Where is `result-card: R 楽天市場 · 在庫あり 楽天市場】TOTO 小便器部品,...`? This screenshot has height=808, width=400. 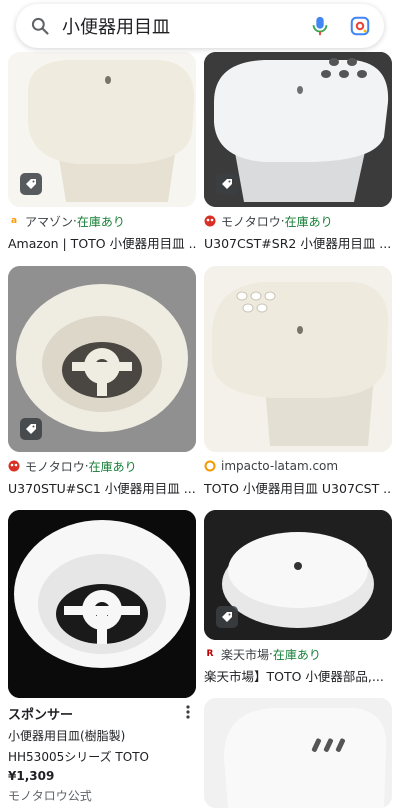
result-card: R 楽天市場 · 在庫あり 楽天市場】TOTO 小便器部品,... is located at coordinates (298, 597).